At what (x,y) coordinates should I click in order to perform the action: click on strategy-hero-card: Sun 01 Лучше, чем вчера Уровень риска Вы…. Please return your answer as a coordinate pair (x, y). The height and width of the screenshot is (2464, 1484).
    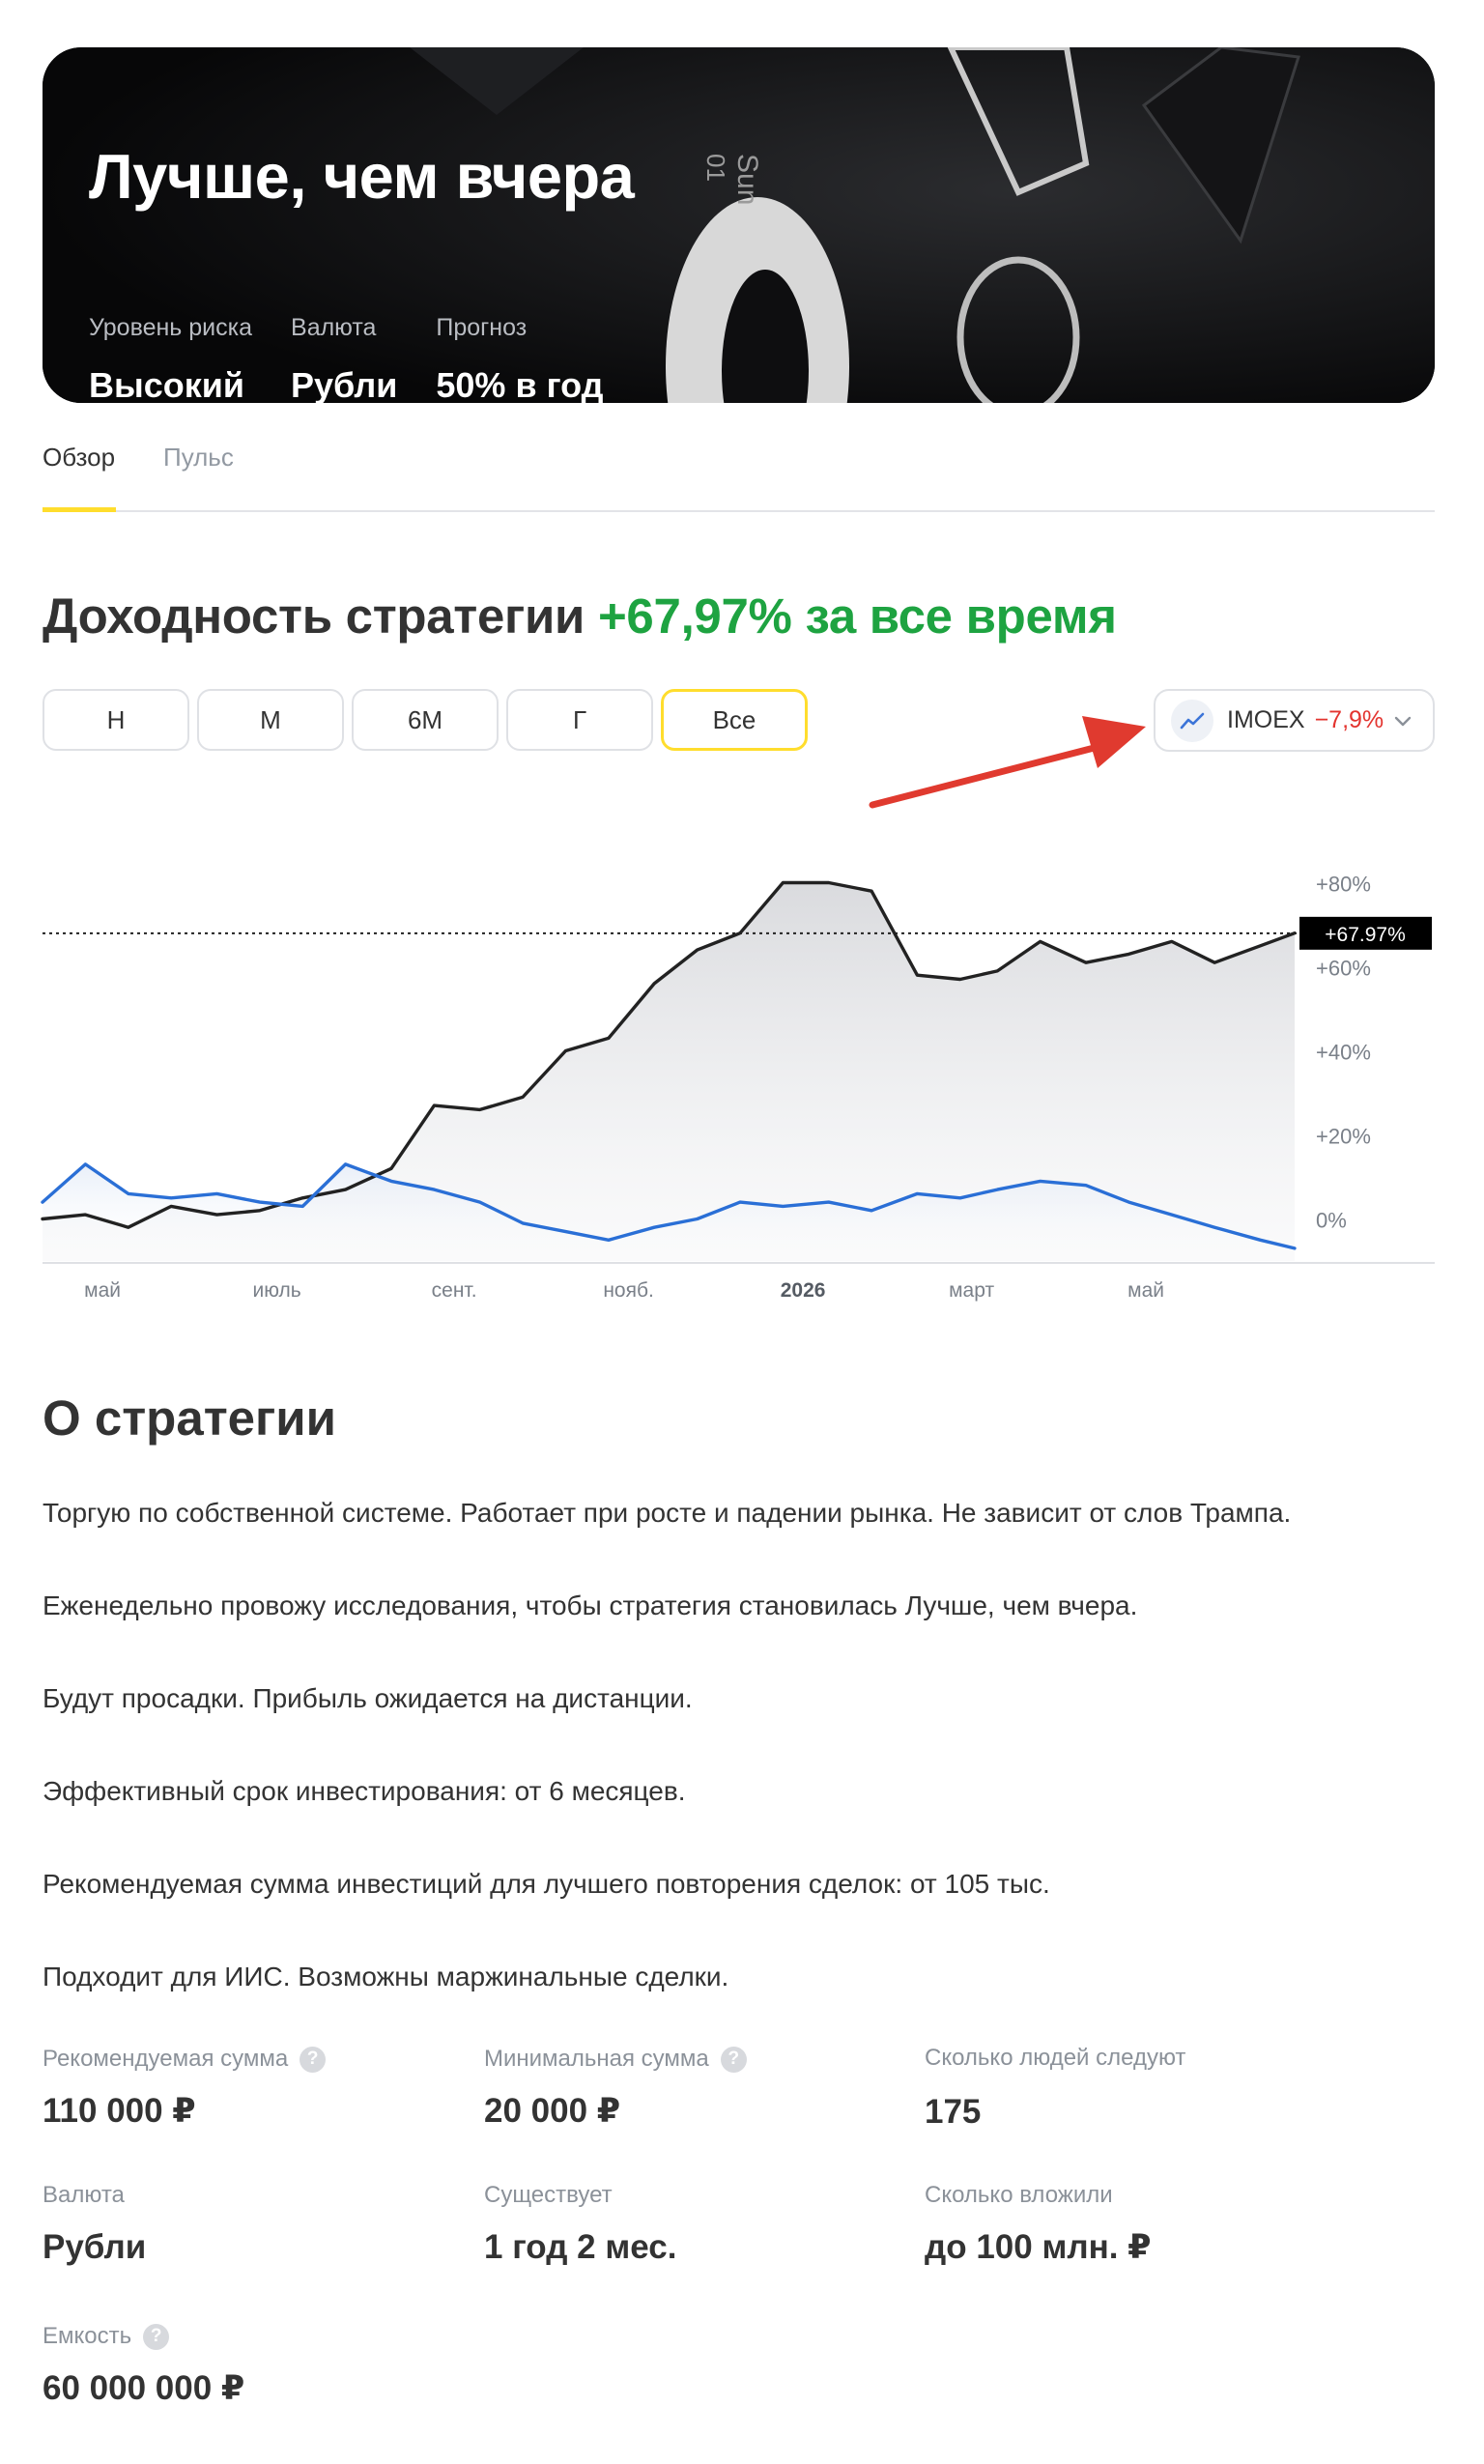
    Looking at the image, I should click on (739, 225).